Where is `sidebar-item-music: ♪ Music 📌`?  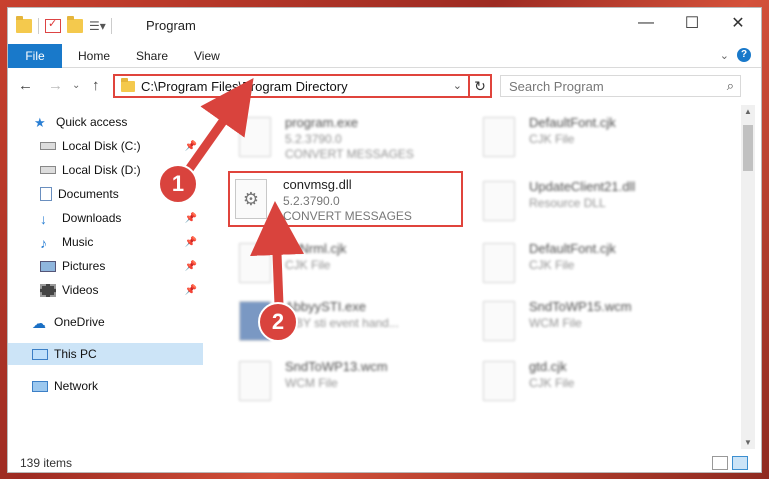 sidebar-item-music: ♪ Music 📌 is located at coordinates (105, 242).